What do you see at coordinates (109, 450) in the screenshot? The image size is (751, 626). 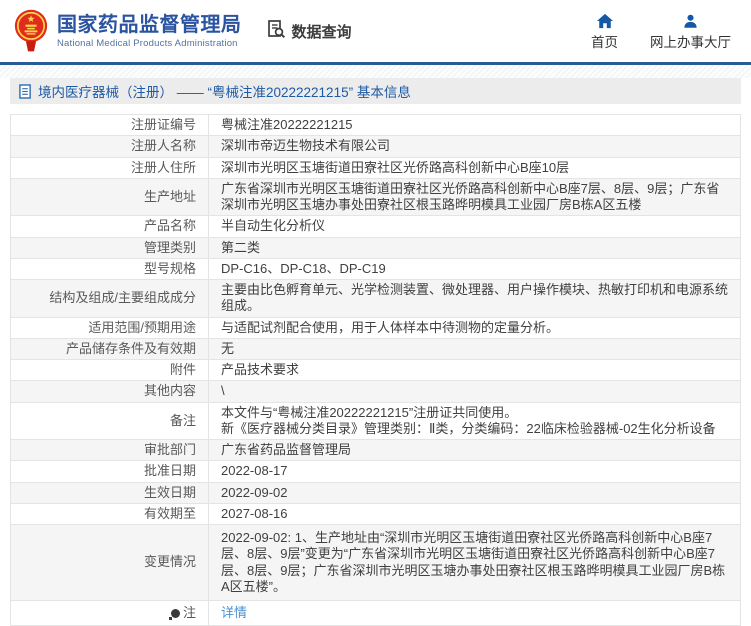 I see `row-label: 审批部门` at bounding box center [109, 450].